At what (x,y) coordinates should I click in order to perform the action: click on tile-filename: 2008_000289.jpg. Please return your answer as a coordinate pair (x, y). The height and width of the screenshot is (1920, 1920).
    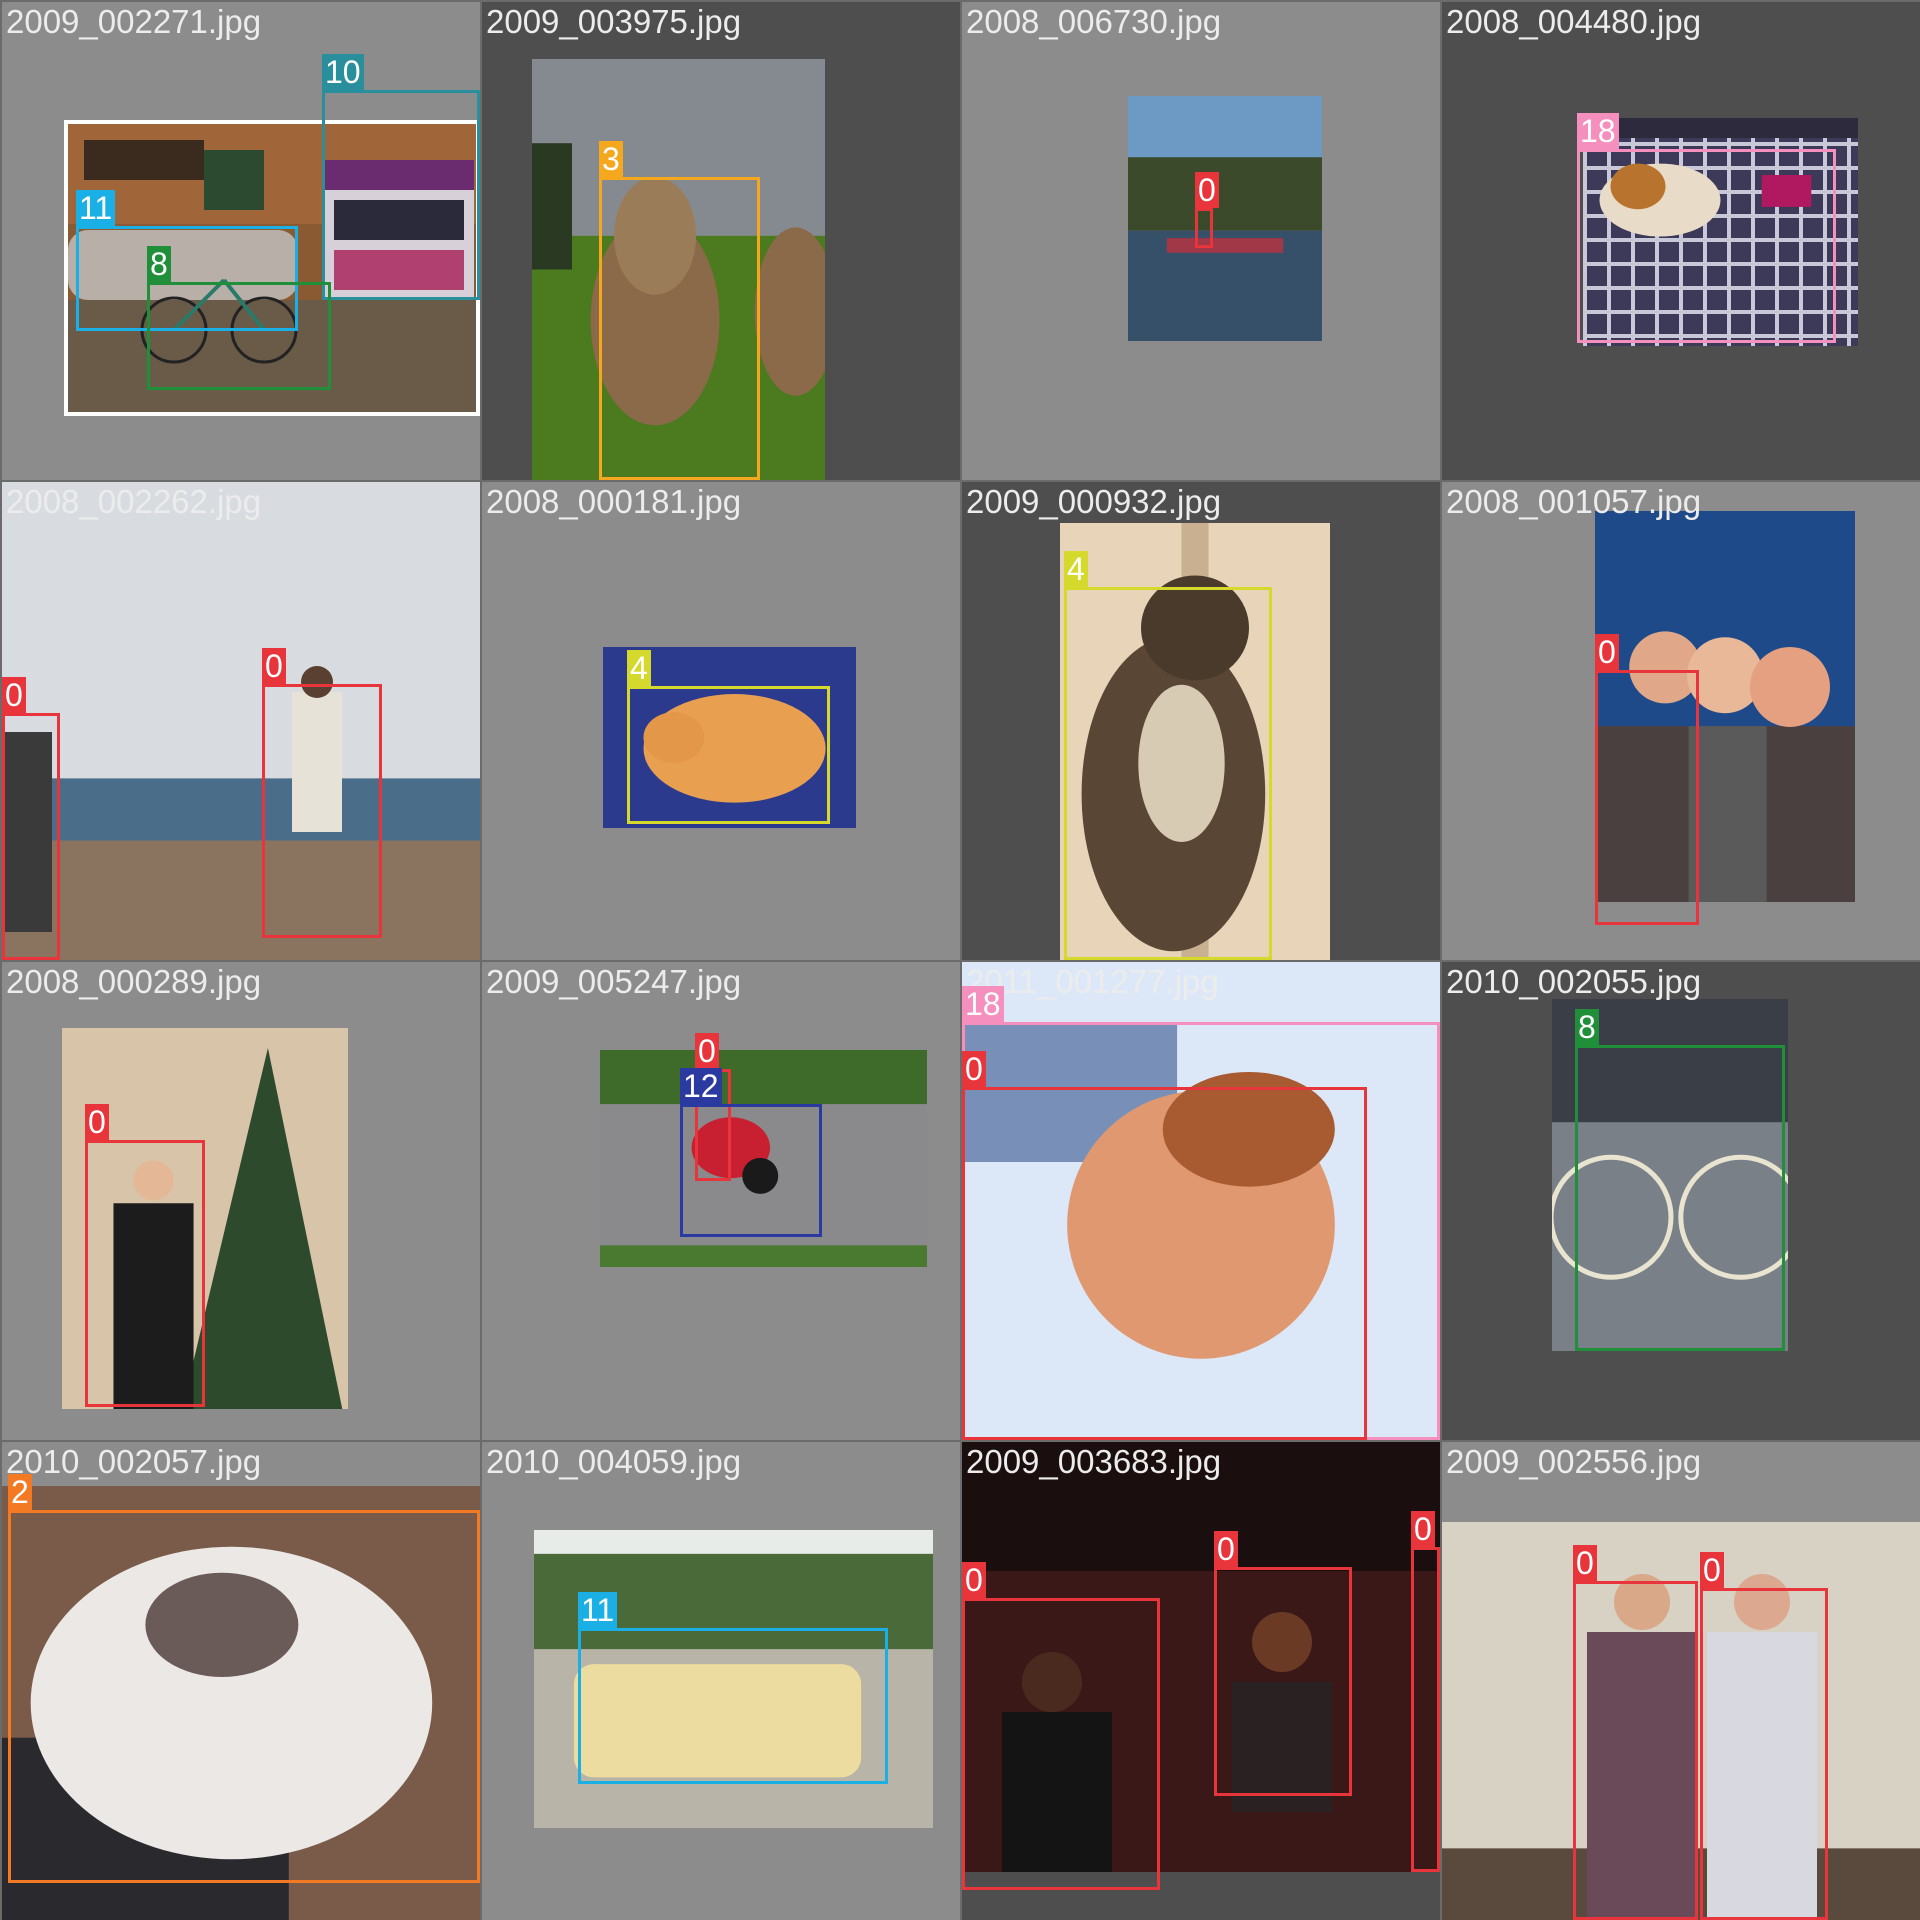
    Looking at the image, I should click on (134, 981).